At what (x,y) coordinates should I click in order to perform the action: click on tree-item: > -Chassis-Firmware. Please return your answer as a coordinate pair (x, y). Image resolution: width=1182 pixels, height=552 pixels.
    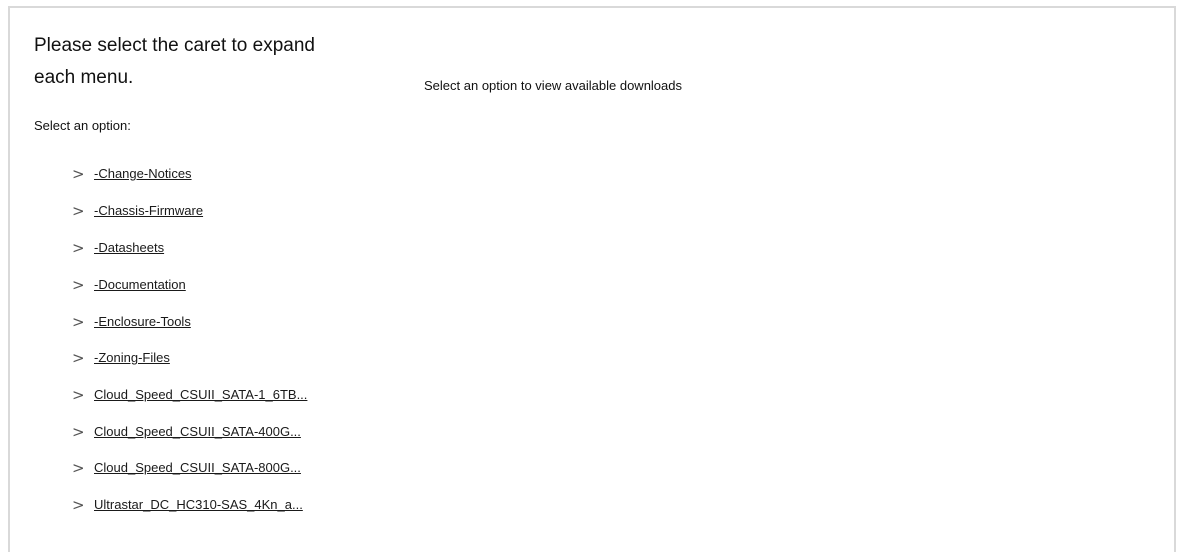
    Looking at the image, I should click on (194, 211).